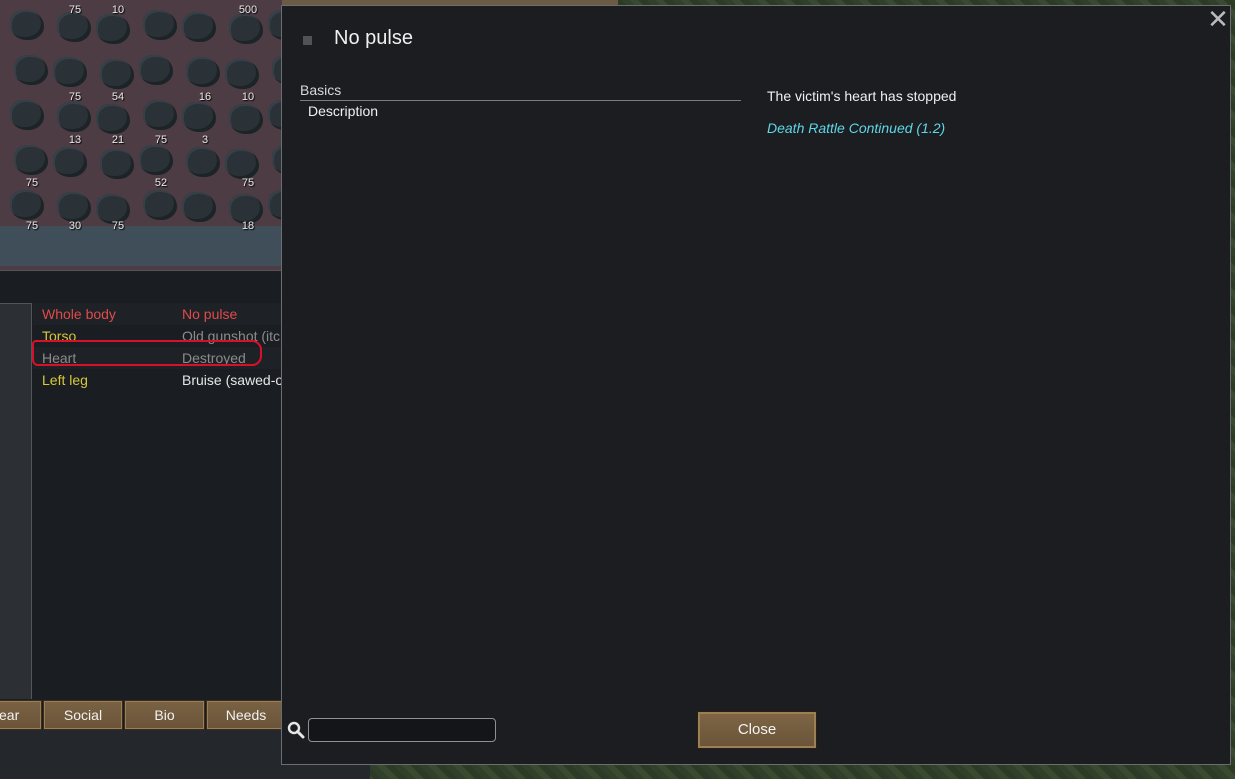  I want to click on description-text: The victim's heart has stopped, so click(862, 96).